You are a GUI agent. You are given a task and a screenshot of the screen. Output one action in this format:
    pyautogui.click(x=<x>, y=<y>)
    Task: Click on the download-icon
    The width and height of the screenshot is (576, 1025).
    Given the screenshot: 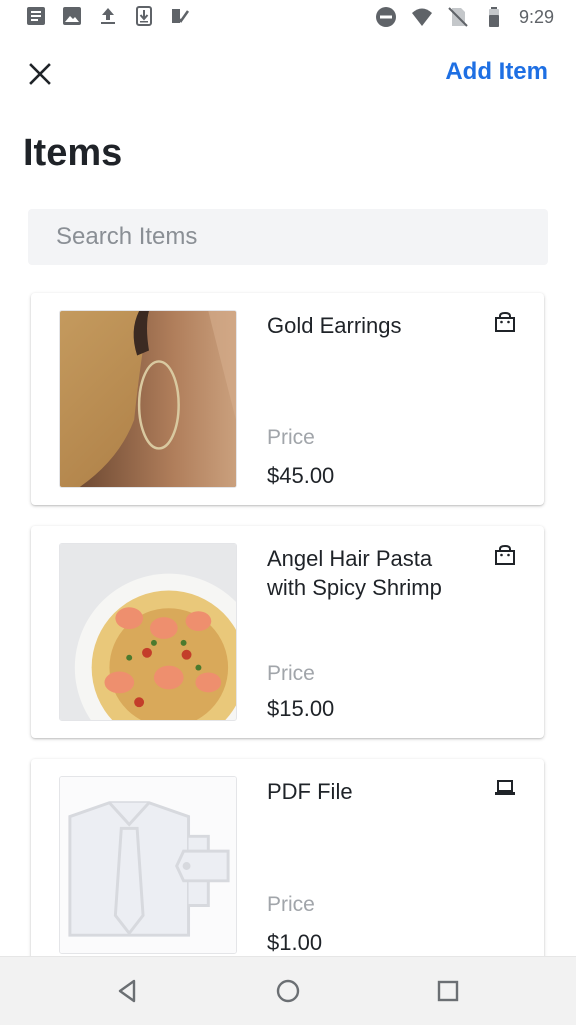 What is the action you would take?
    pyautogui.click(x=144, y=16)
    